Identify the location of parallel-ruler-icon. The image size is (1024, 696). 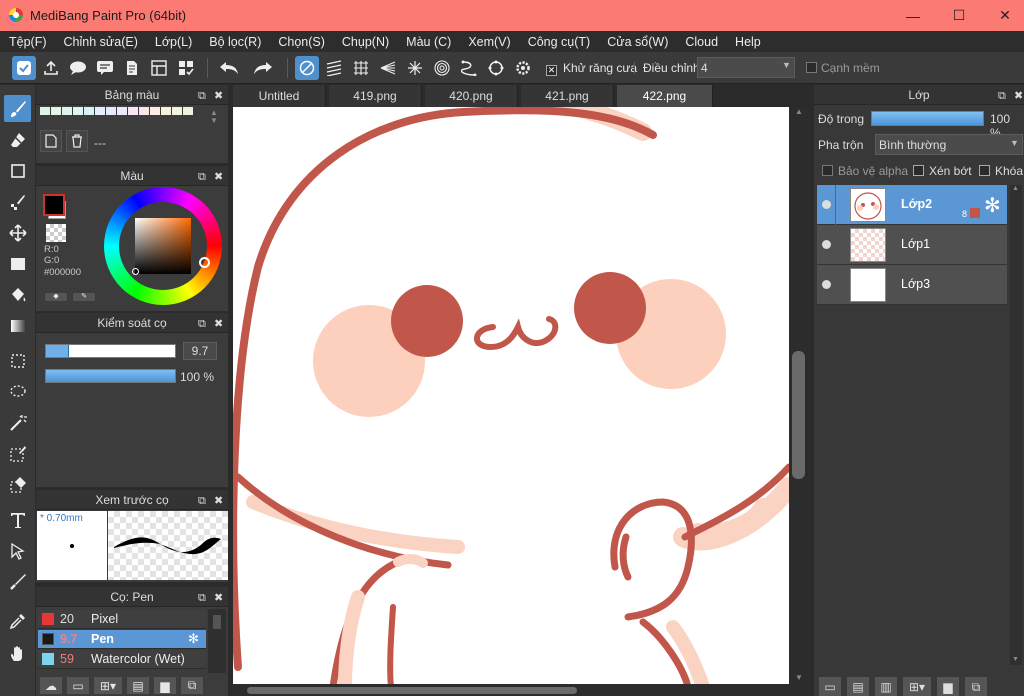
(334, 68).